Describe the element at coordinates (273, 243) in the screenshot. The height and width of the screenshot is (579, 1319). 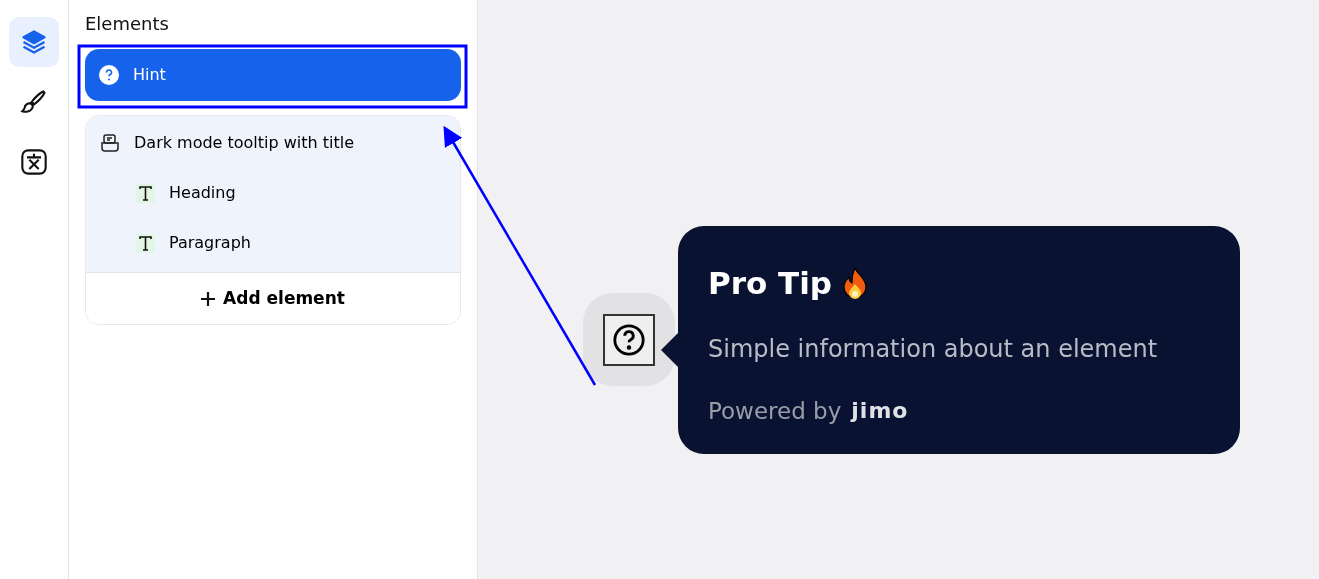
I see `element-item: Paragraph` at that location.